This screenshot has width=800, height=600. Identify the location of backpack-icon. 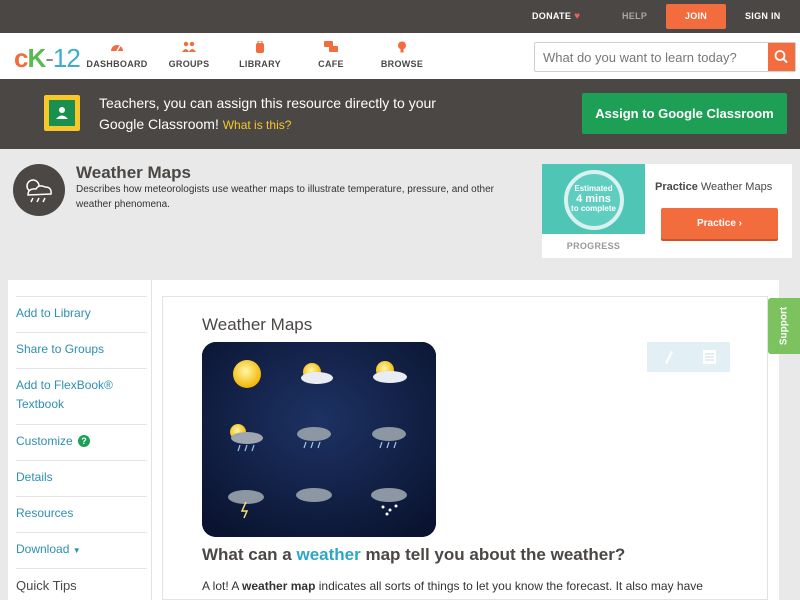
(260, 47).